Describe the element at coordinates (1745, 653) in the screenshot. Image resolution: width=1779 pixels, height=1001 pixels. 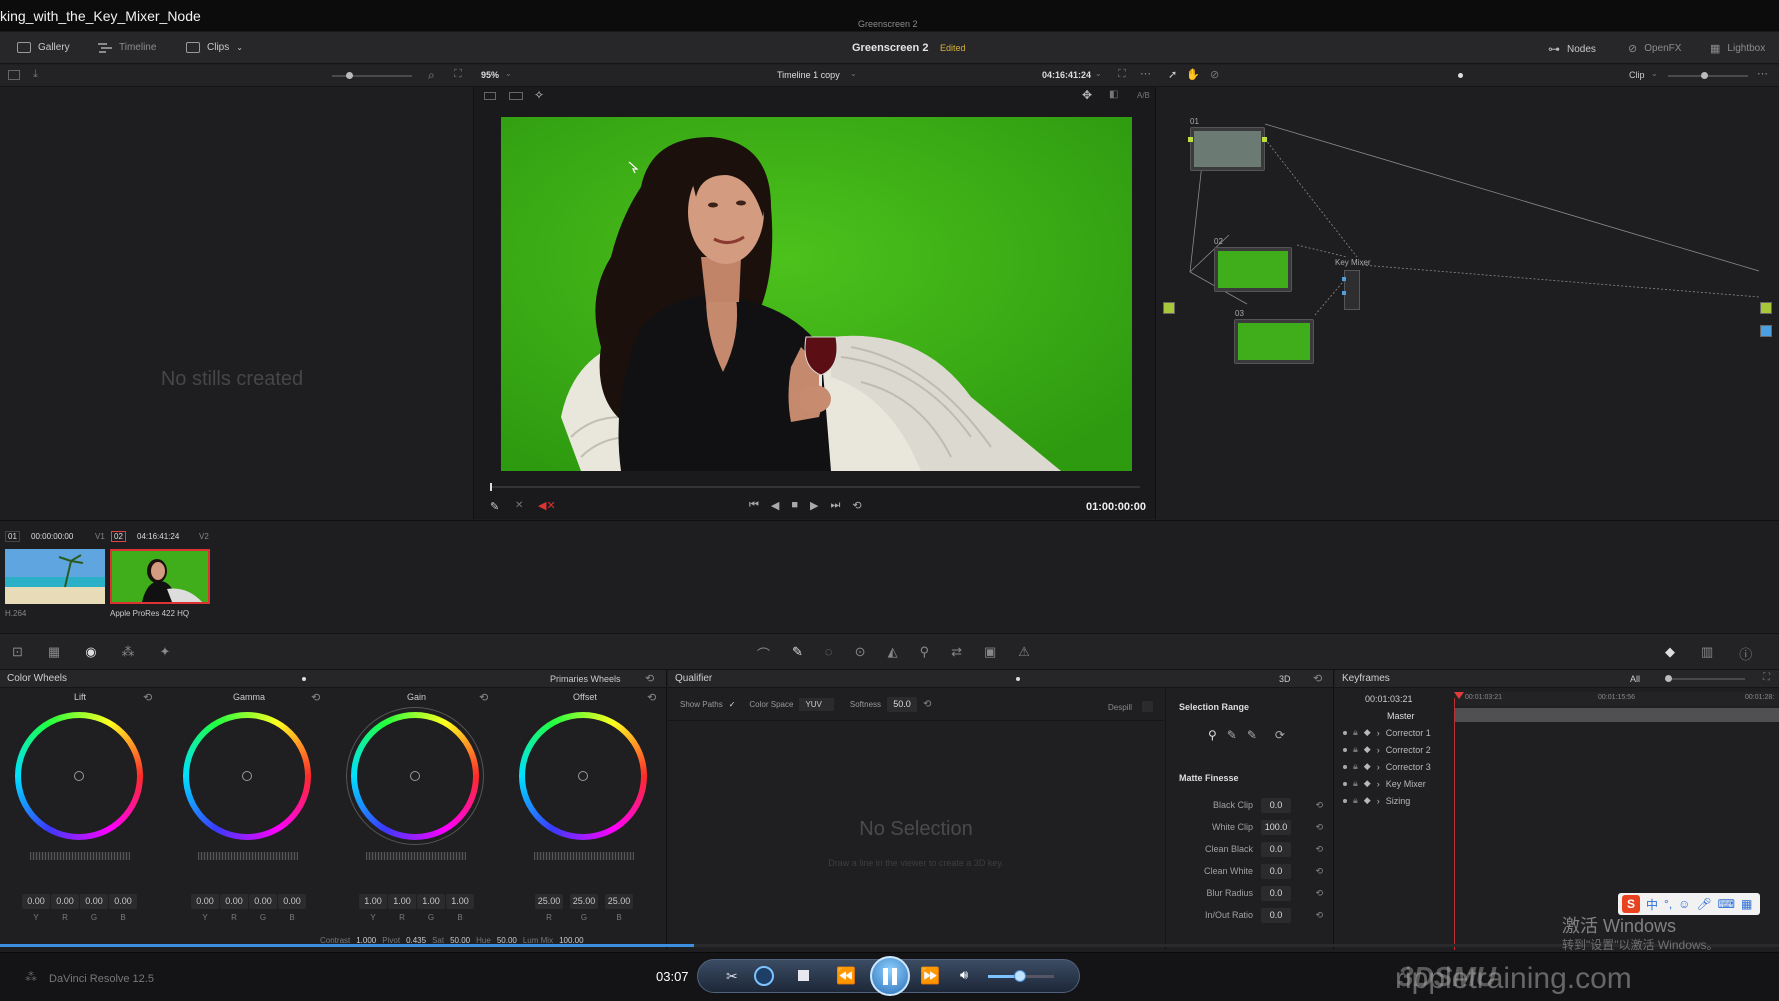
I see `info-icon: ⓘ` at that location.